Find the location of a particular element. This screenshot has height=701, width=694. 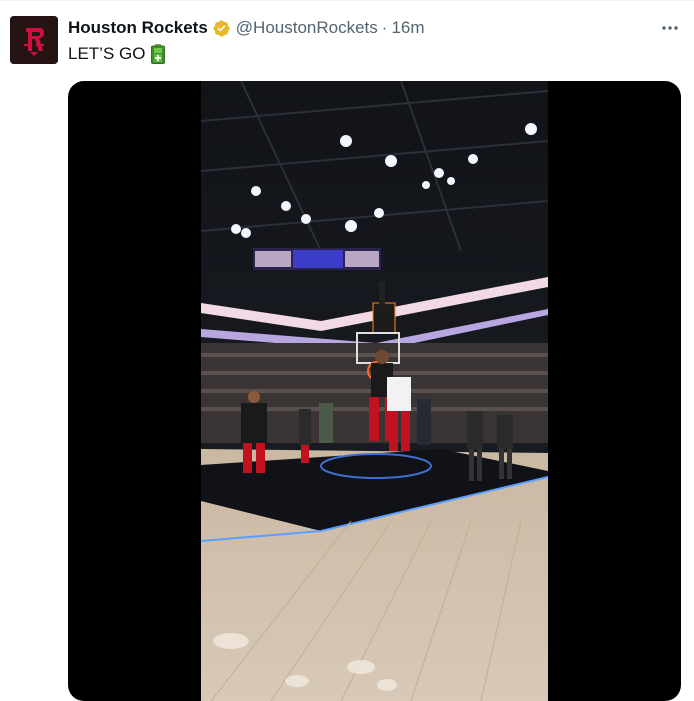

verified-badge-icon is located at coordinates (221, 28).